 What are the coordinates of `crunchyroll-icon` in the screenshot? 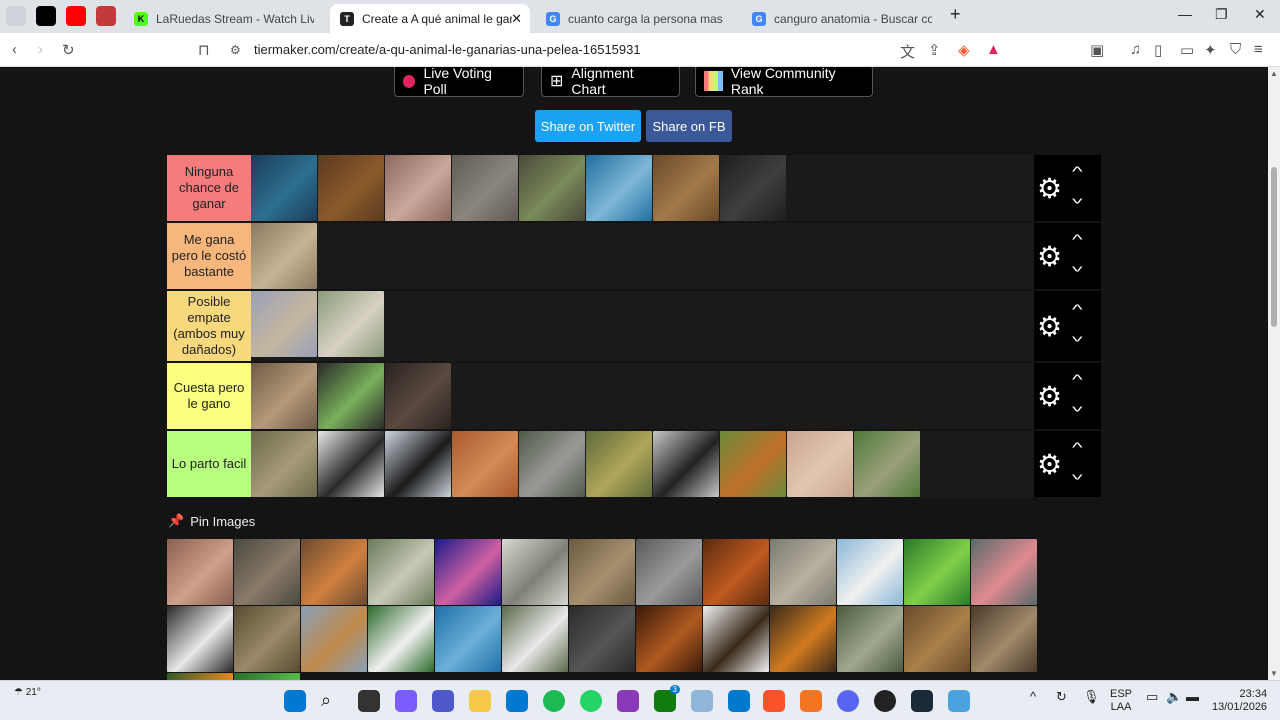 It's located at (811, 701).